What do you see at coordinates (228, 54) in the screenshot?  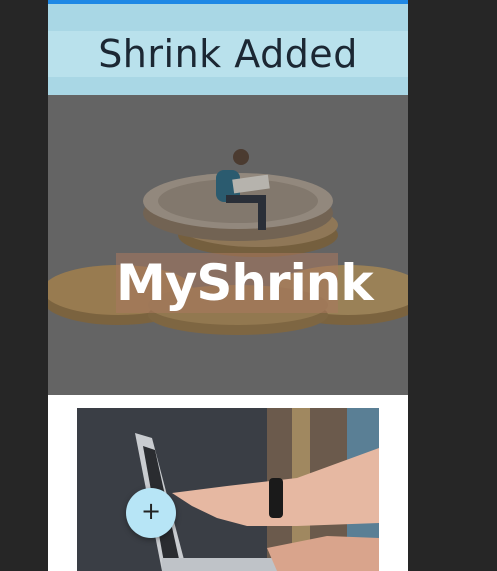 I see `page-title: Shrink Added` at bounding box center [228, 54].